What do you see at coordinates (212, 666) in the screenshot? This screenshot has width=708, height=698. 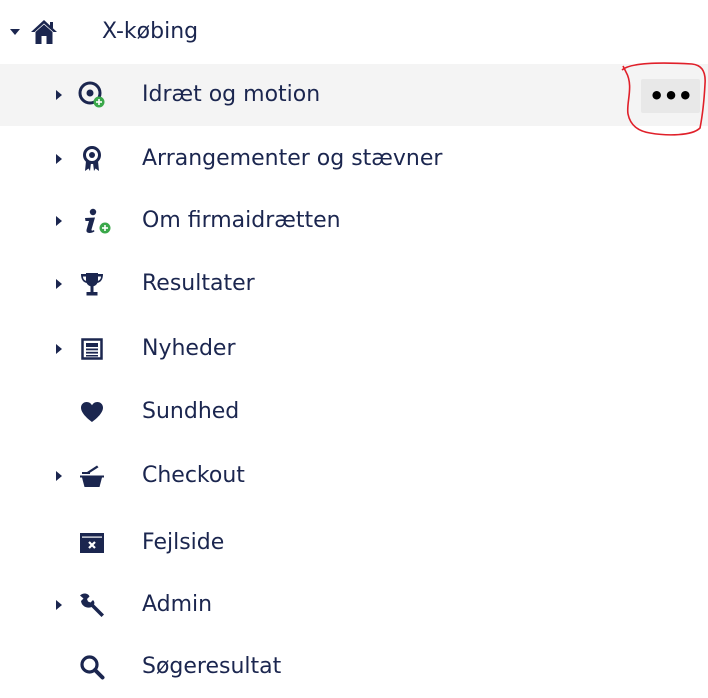 I see `tree-node-label: Søgeresultat` at bounding box center [212, 666].